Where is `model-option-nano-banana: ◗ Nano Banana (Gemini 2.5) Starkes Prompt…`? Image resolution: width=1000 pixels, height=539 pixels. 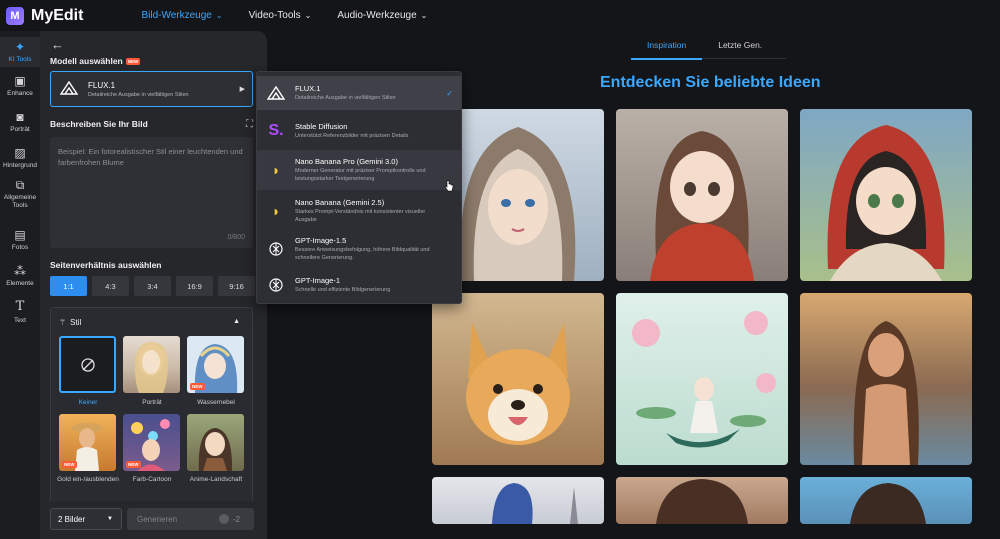 model-option-nano-banana: ◗ Nano Banana (Gemini 2.5) Starkes Prompt… is located at coordinates (359, 211).